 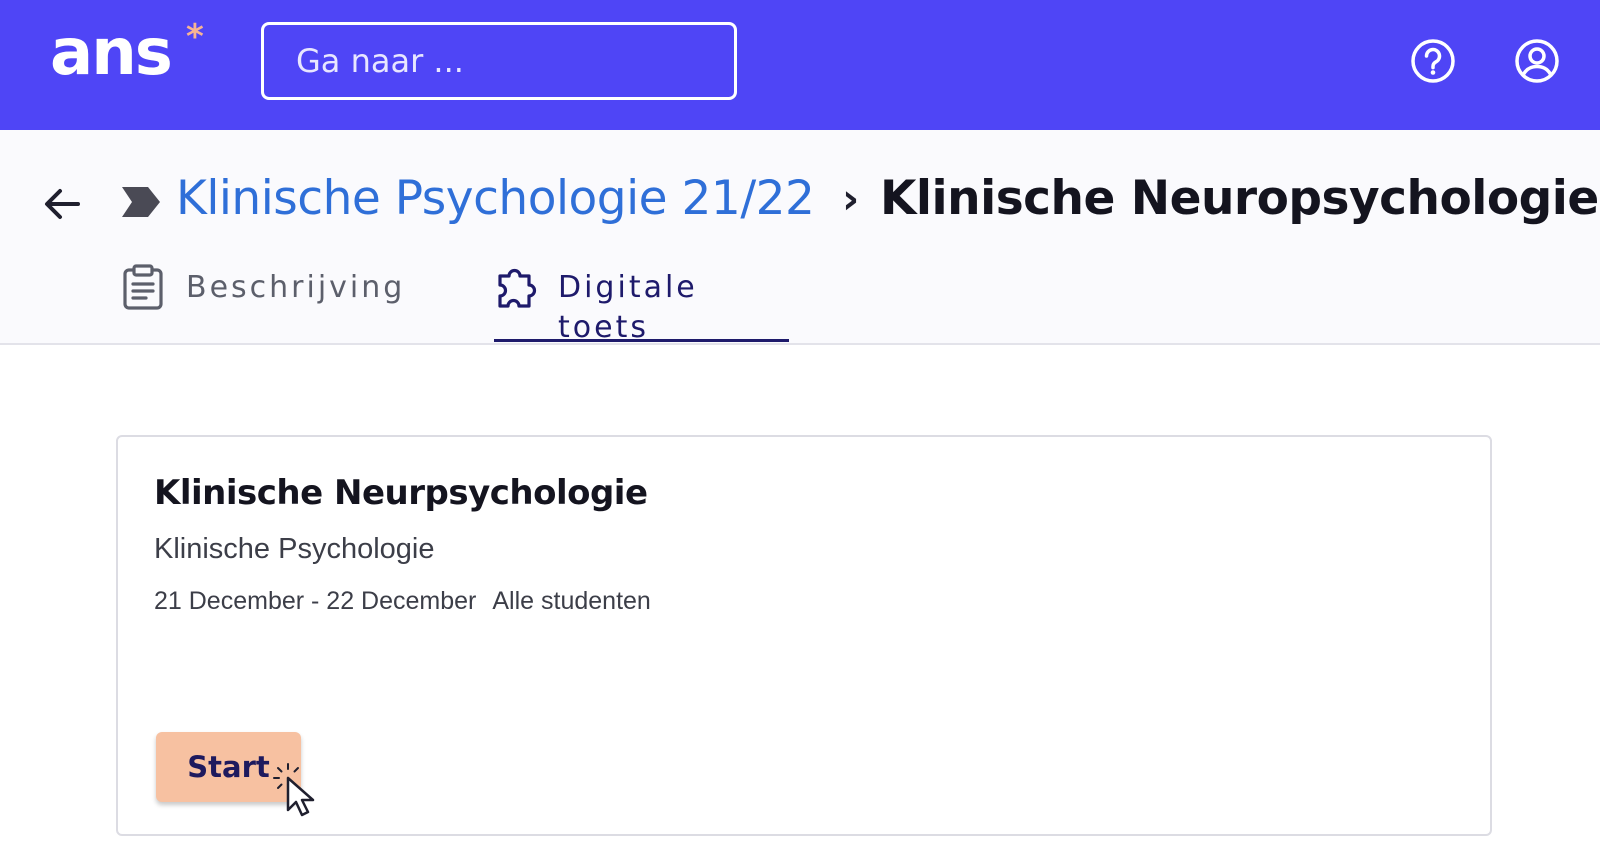 I want to click on page-title: Klinische Neuropsychologie, so click(x=1239, y=198).